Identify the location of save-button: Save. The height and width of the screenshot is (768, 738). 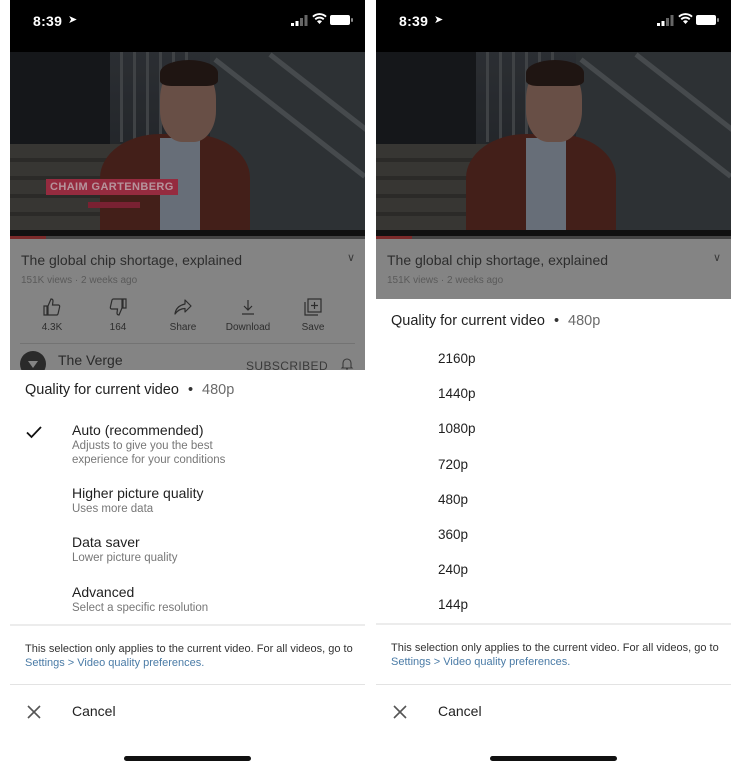
(313, 315).